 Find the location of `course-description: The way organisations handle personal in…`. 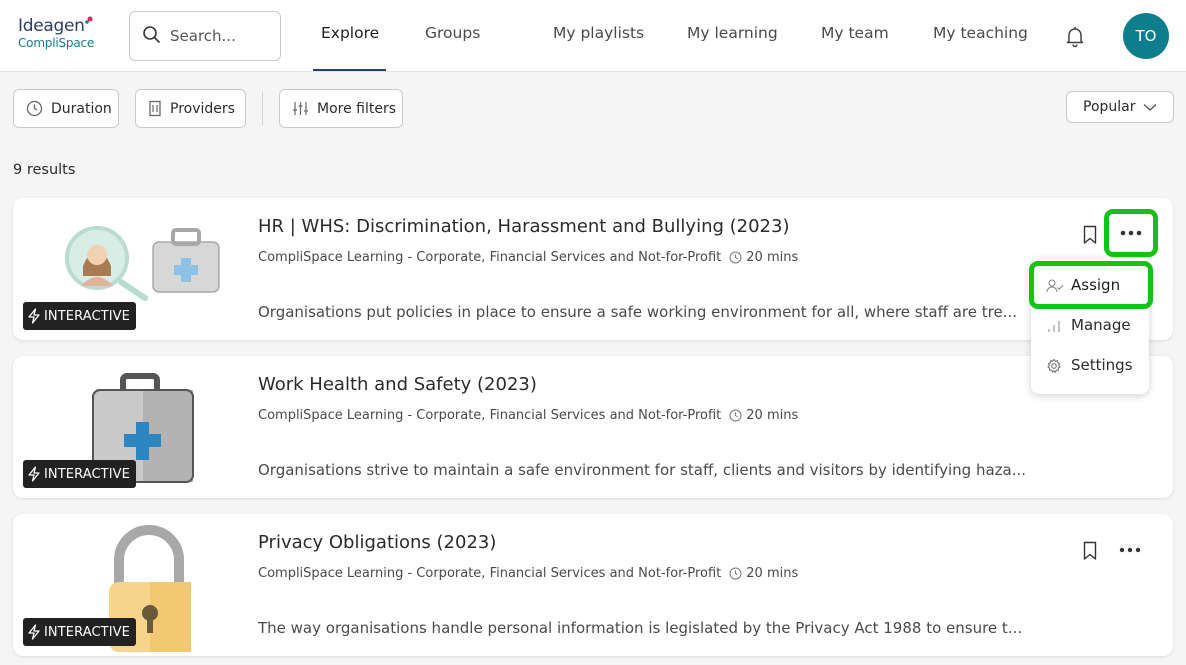

course-description: The way organisations handle personal in… is located at coordinates (640, 628).